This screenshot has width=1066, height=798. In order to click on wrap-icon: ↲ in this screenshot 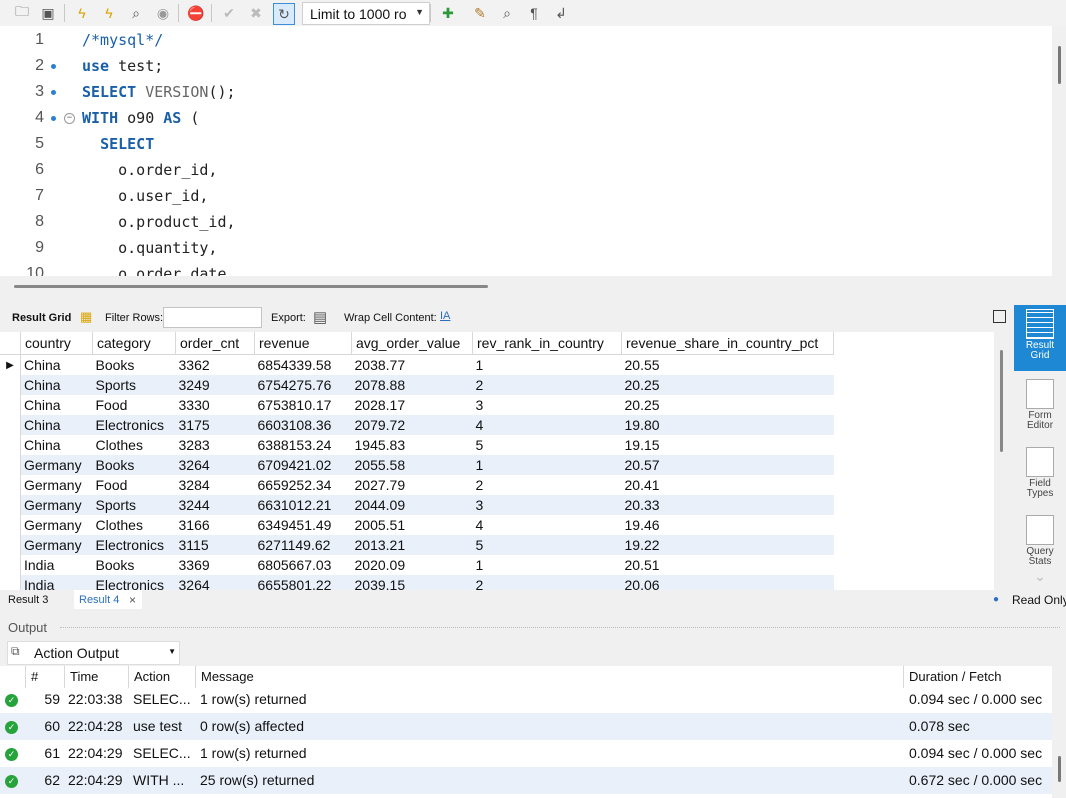, I will do `click(561, 13)`.